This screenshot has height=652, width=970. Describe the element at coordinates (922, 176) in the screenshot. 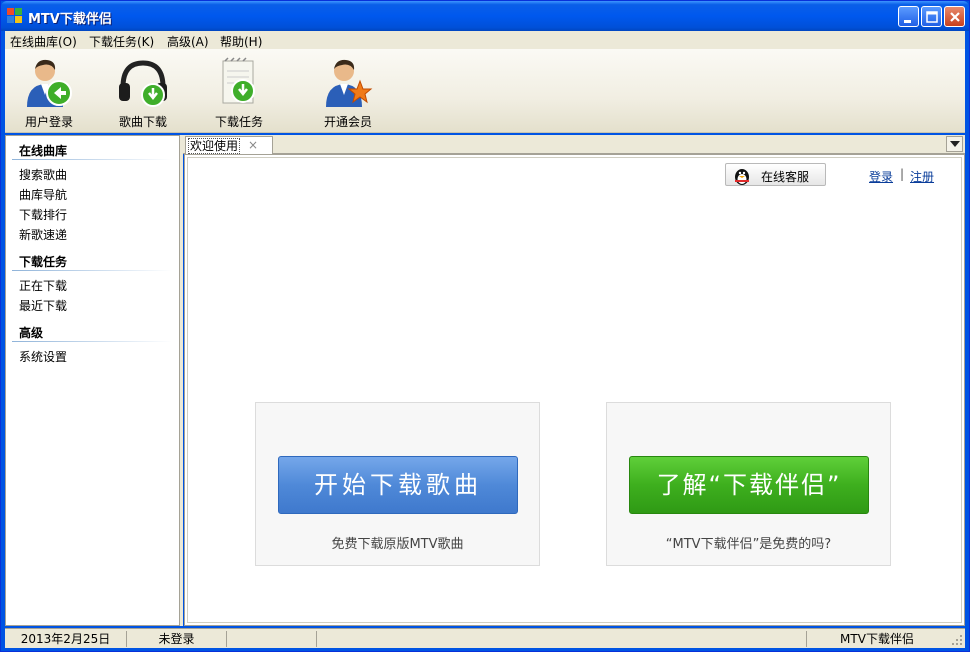

I see `register-link: 注册` at that location.